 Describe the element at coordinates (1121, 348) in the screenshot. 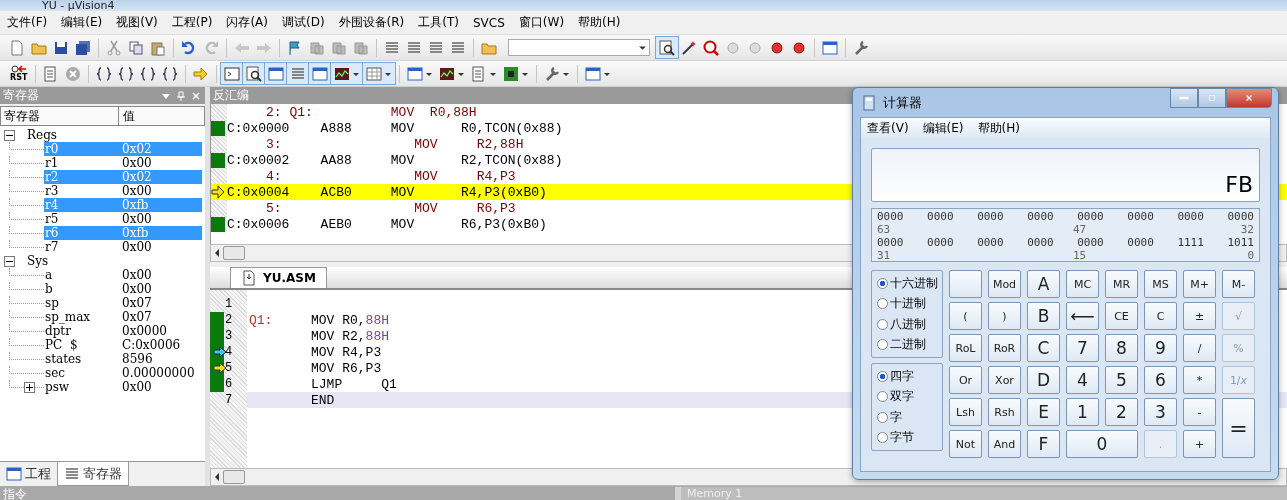

I see `calculator-key: 8` at that location.